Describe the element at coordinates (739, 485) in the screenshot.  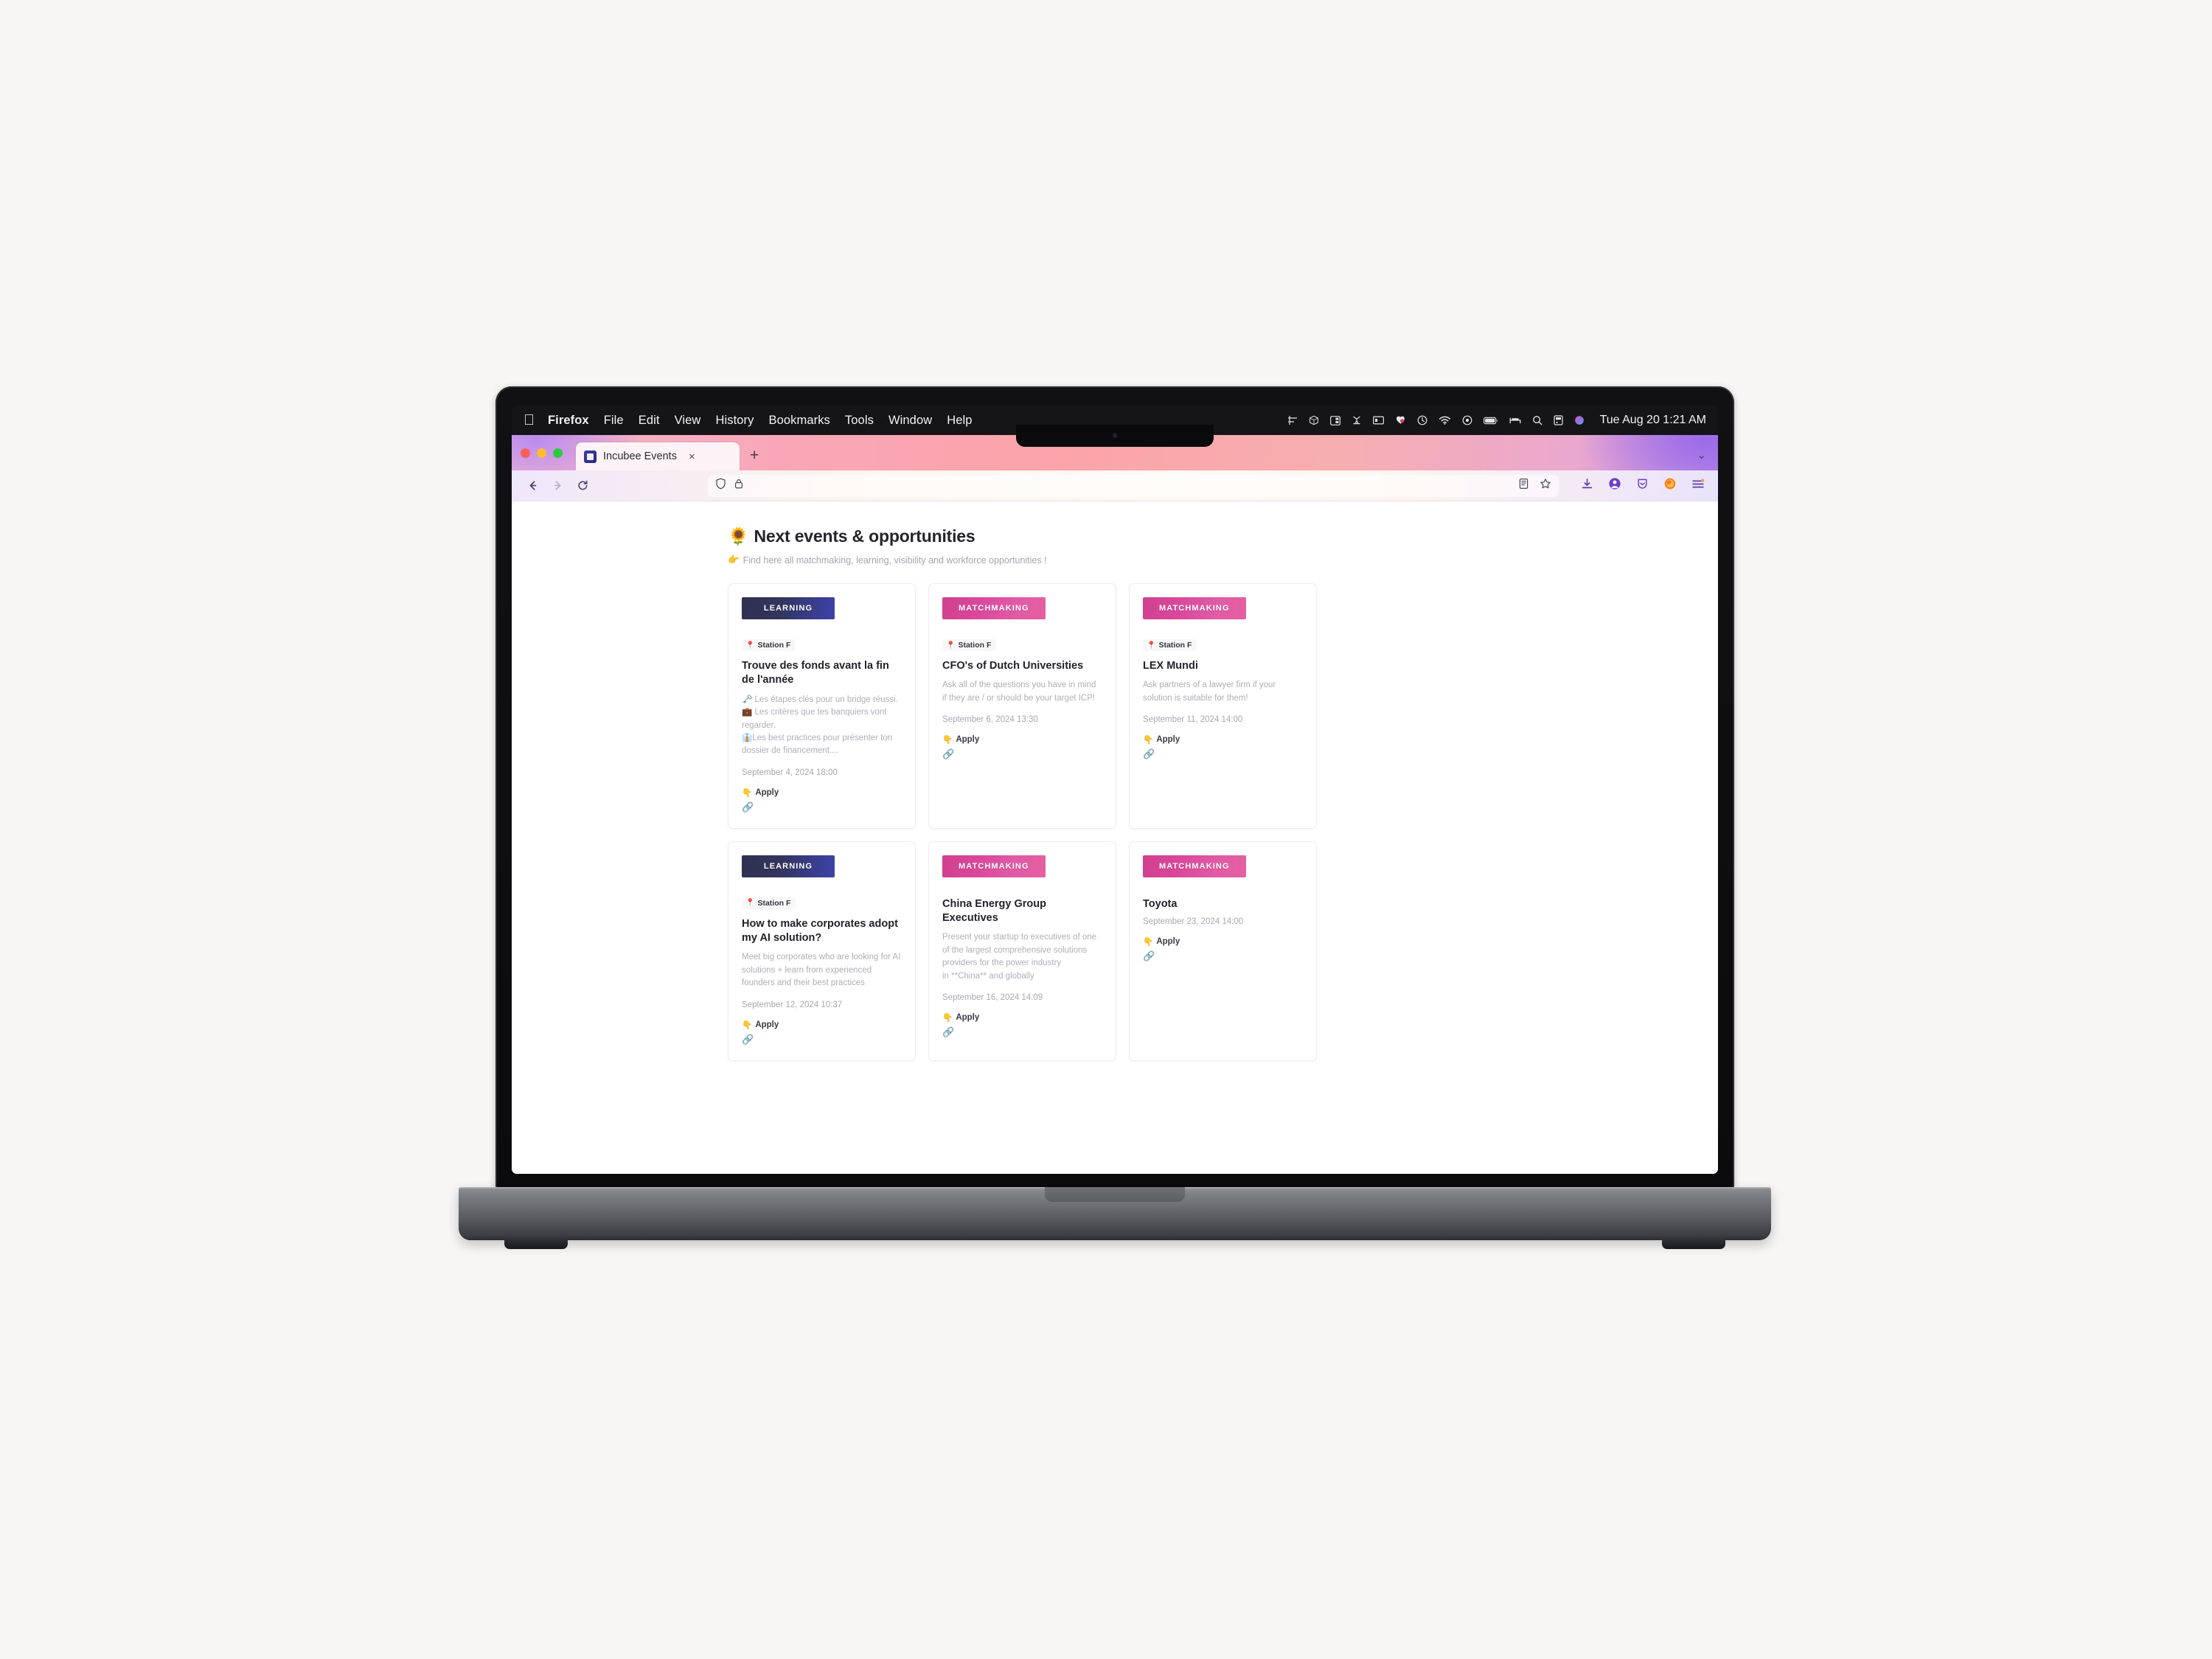
I see `lock-icon` at that location.